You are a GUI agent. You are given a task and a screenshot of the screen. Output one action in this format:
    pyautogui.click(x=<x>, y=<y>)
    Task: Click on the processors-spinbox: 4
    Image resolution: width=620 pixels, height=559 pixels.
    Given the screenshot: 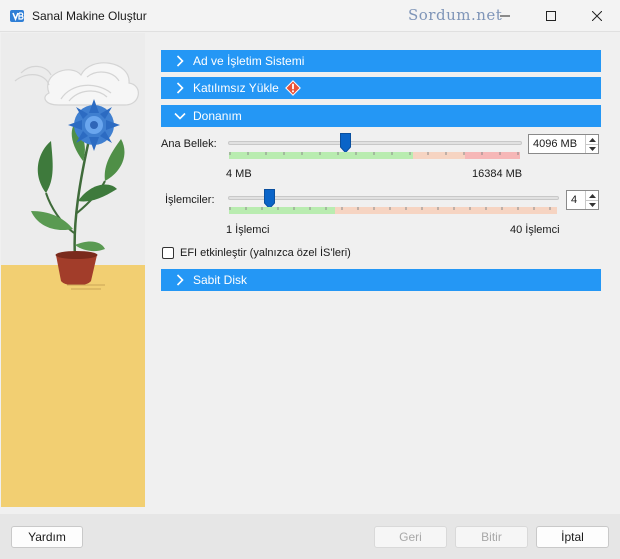 What is the action you would take?
    pyautogui.click(x=582, y=200)
    